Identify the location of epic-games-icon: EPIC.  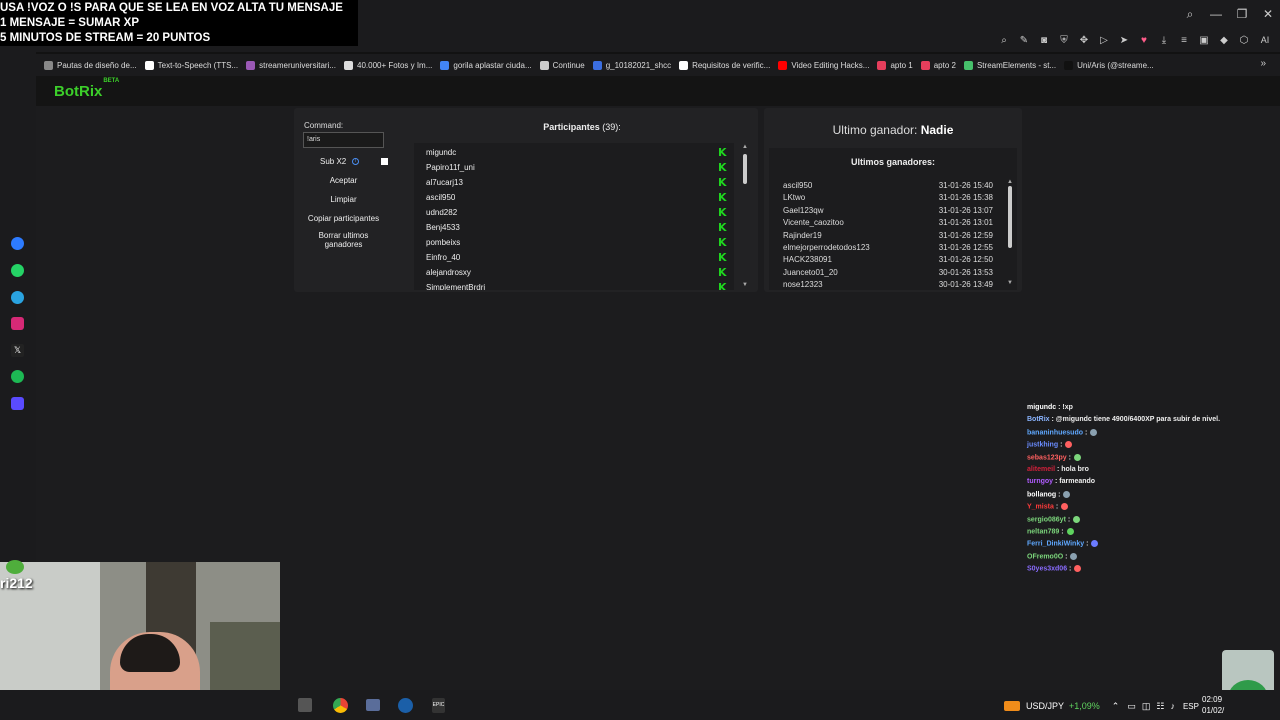
(438, 705).